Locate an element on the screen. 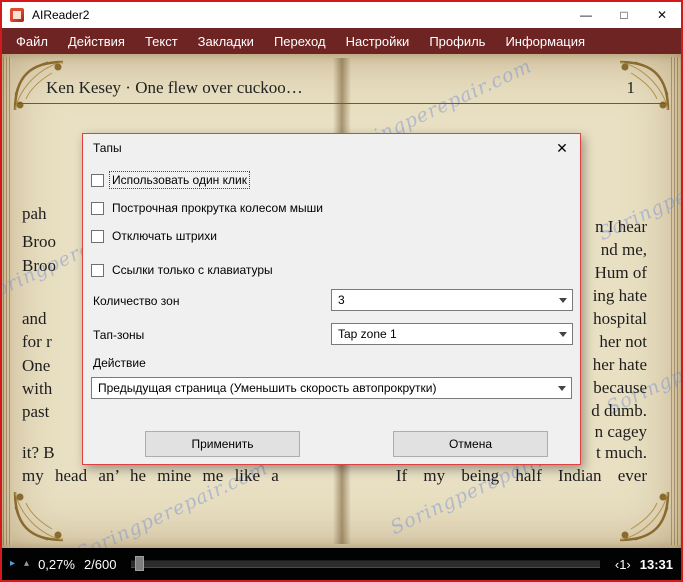 Image resolution: width=683 pixels, height=582 pixels. slider-thumb is located at coordinates (140, 563).